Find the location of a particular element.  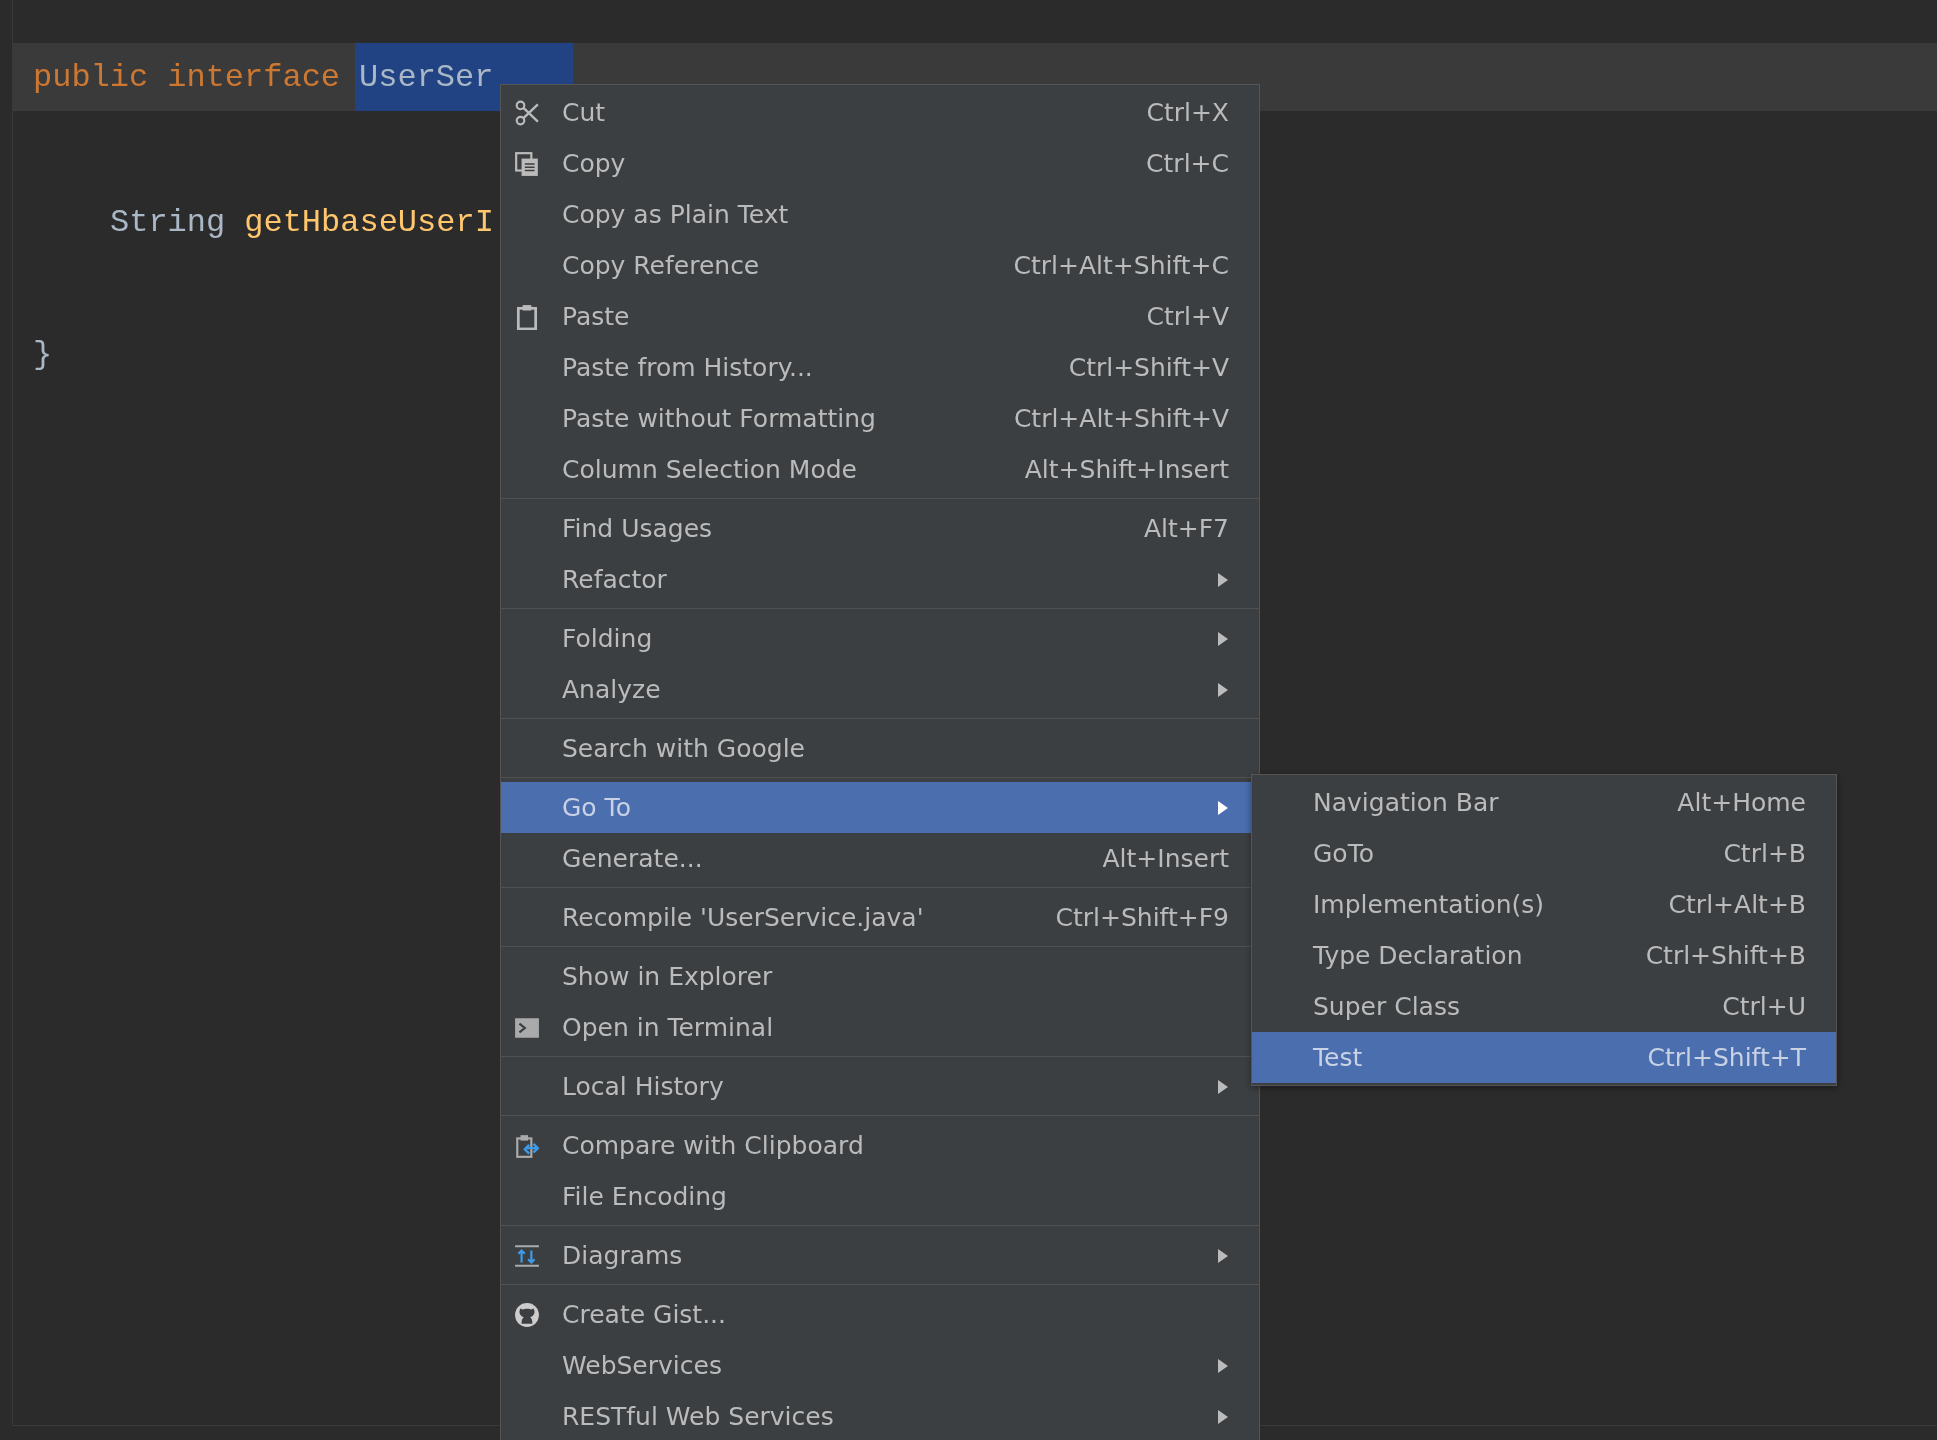

shortcut-label: Ctrl+Alt+Shift+V is located at coordinates (1121, 418).